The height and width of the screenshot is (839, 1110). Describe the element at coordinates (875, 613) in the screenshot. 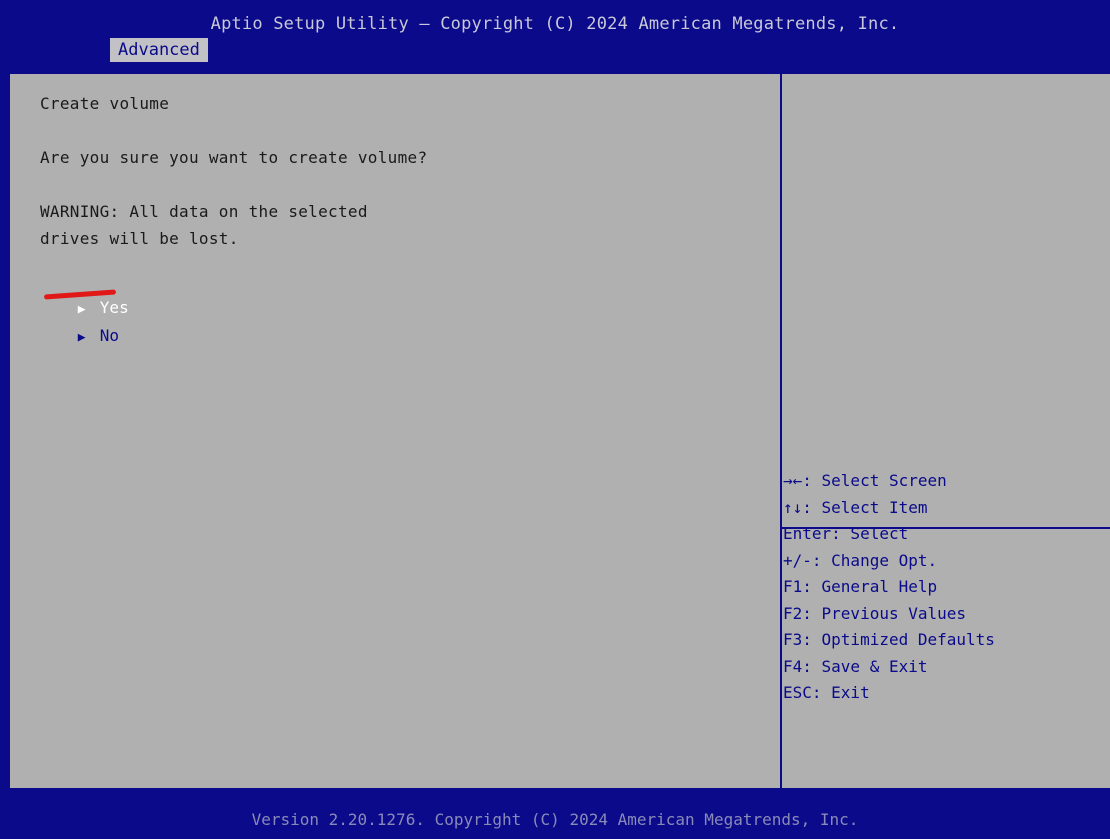

I see `help-item: F2: Previous Values` at that location.